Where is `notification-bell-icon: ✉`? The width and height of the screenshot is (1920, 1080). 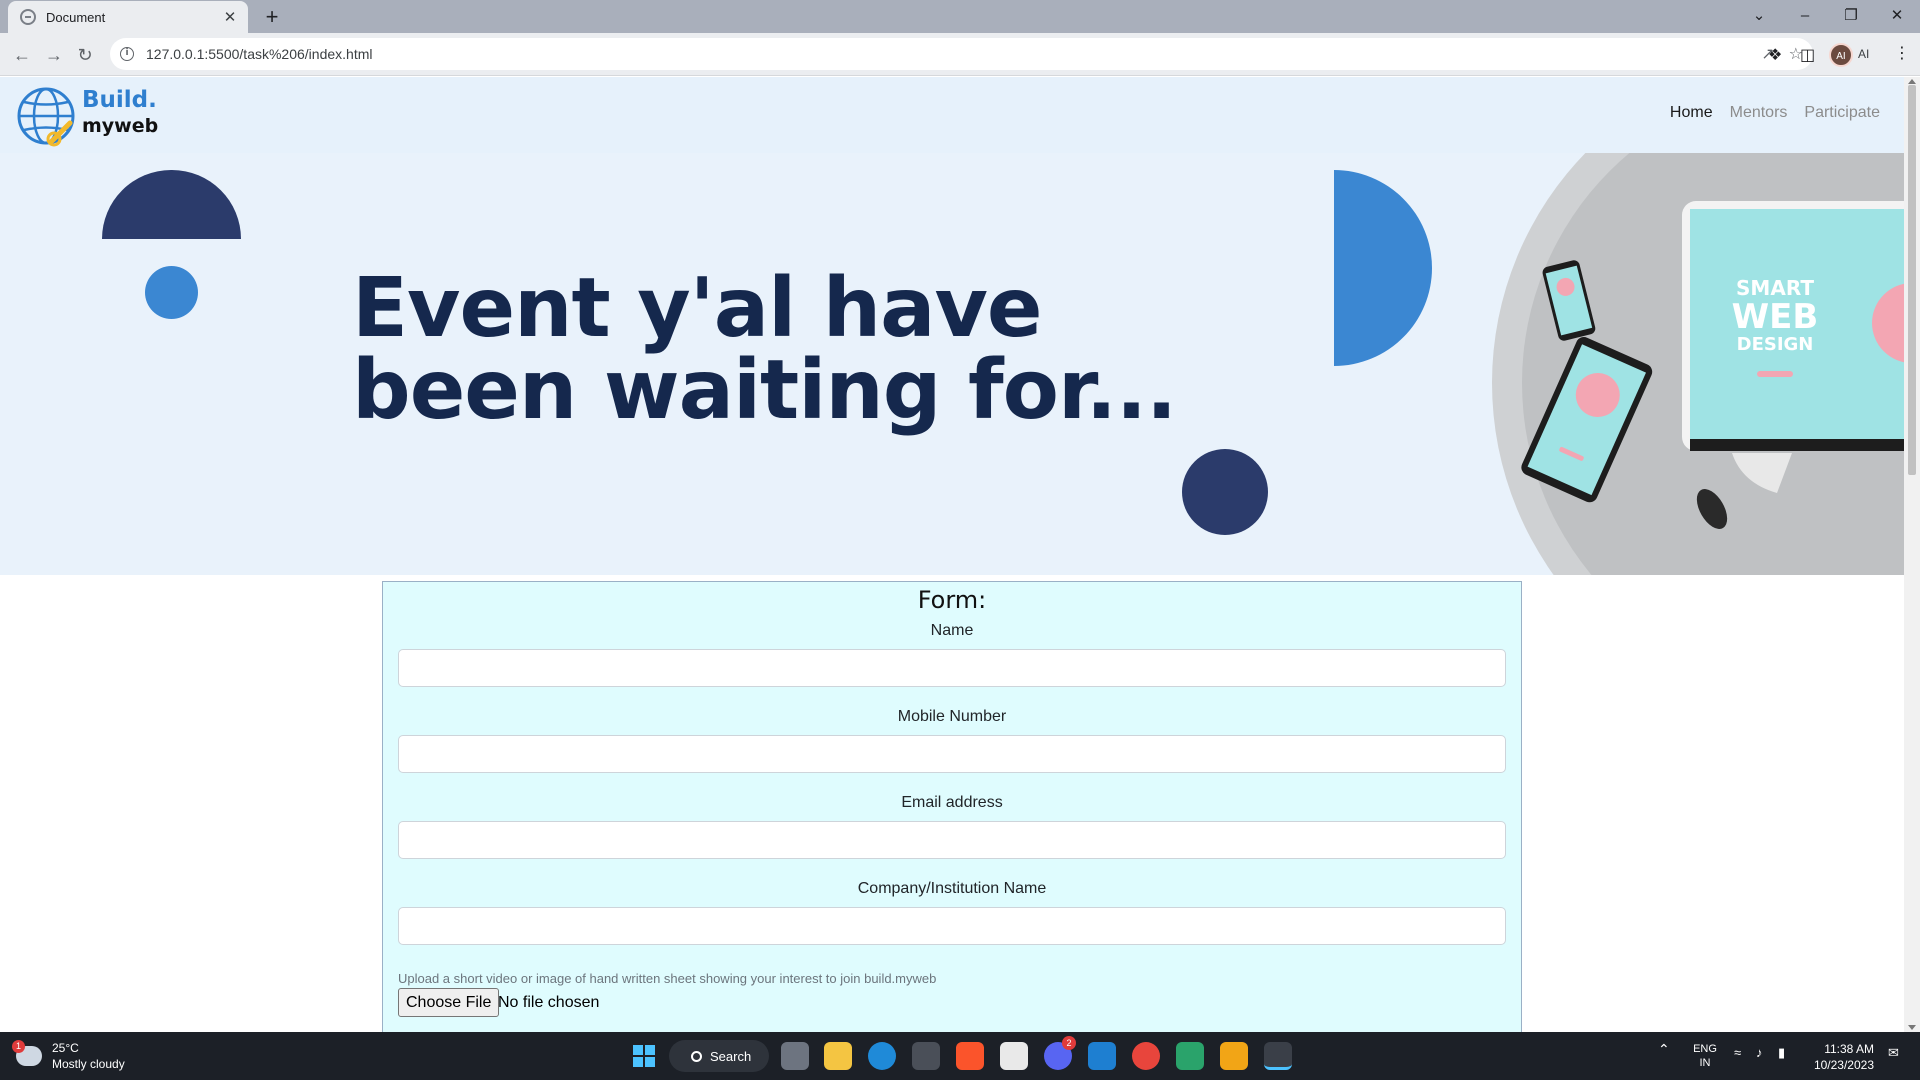
notification-bell-icon: ✉ is located at coordinates (1893, 1053).